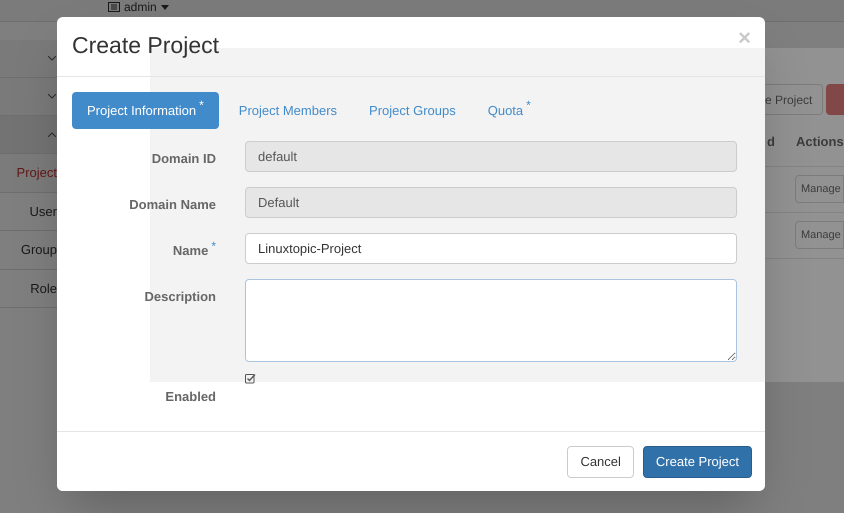 The image size is (844, 513). I want to click on field-label: Enabled, so click(190, 397).